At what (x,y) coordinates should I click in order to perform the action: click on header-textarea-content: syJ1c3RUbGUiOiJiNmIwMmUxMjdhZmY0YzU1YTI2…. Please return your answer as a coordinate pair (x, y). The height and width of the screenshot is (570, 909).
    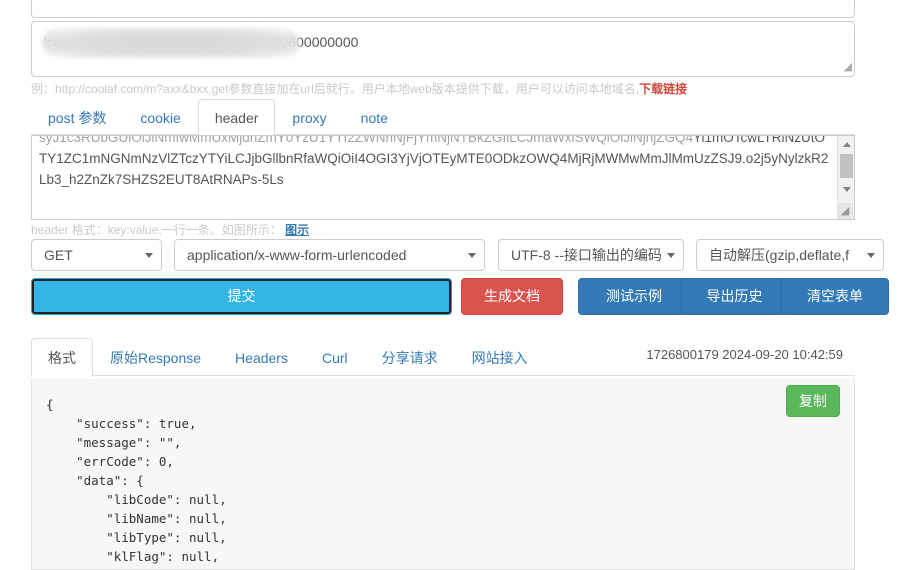
    Looking at the image, I should click on (434, 162).